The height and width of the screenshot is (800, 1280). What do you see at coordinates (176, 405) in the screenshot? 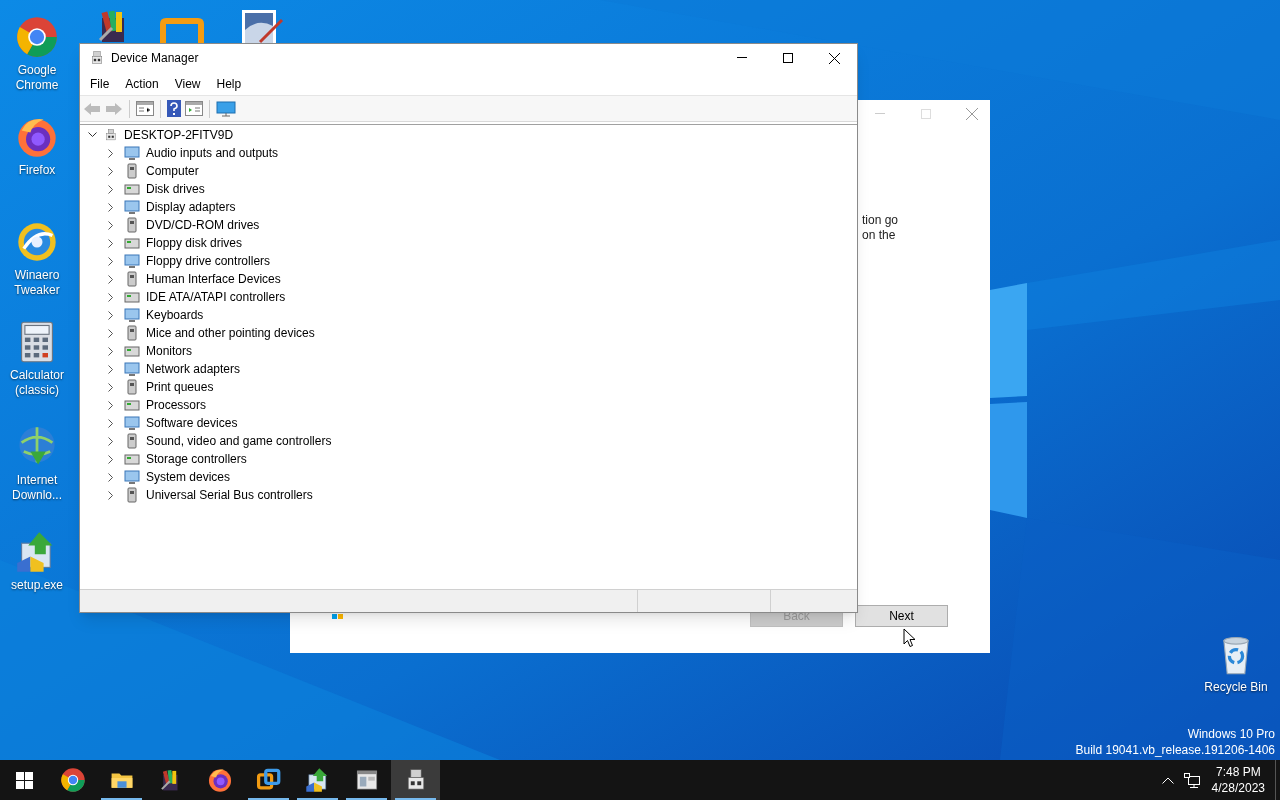
I see `tree-item: Processors` at bounding box center [176, 405].